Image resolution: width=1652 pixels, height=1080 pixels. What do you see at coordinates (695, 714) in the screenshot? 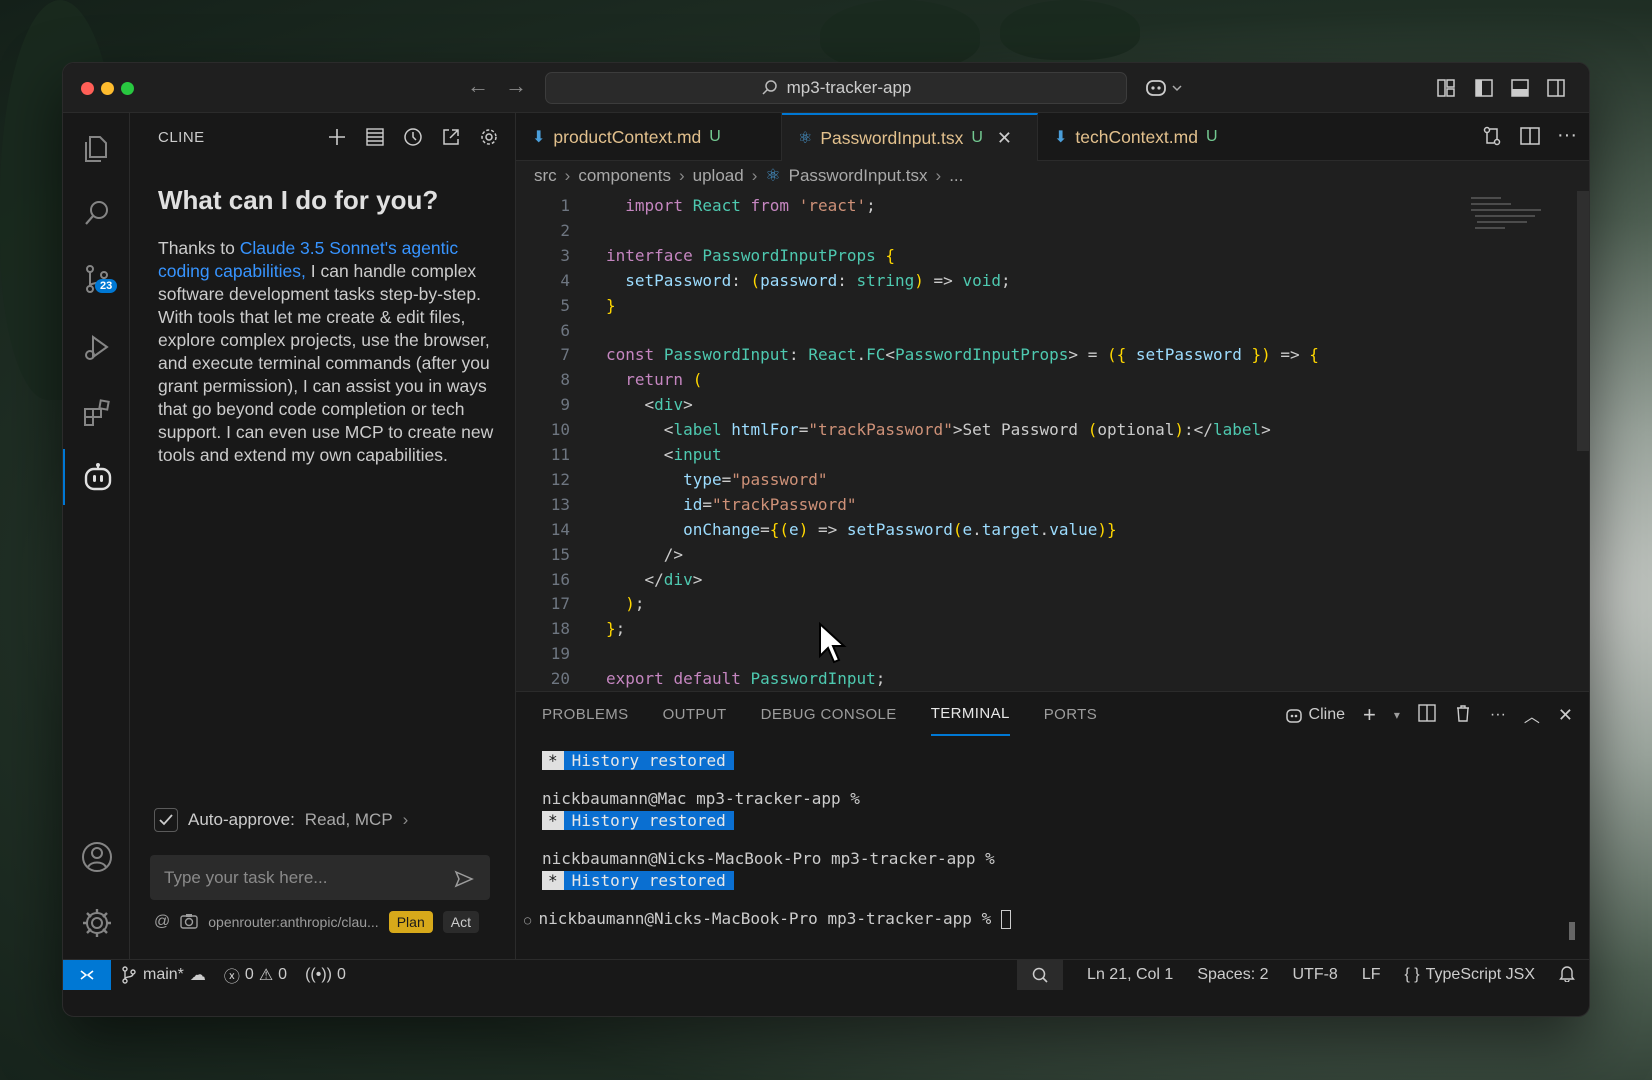
I see `tab-output: OUTPUT` at bounding box center [695, 714].